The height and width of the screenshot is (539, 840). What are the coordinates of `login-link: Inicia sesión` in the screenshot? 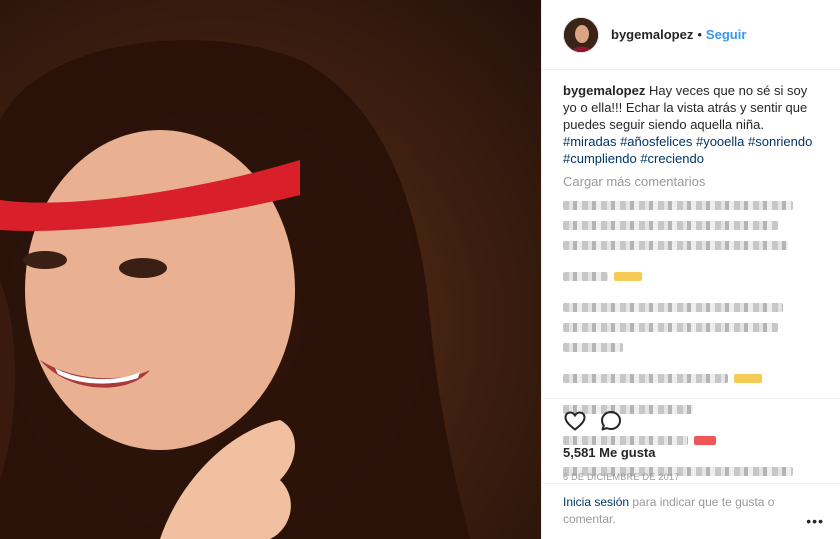 It's located at (596, 502).